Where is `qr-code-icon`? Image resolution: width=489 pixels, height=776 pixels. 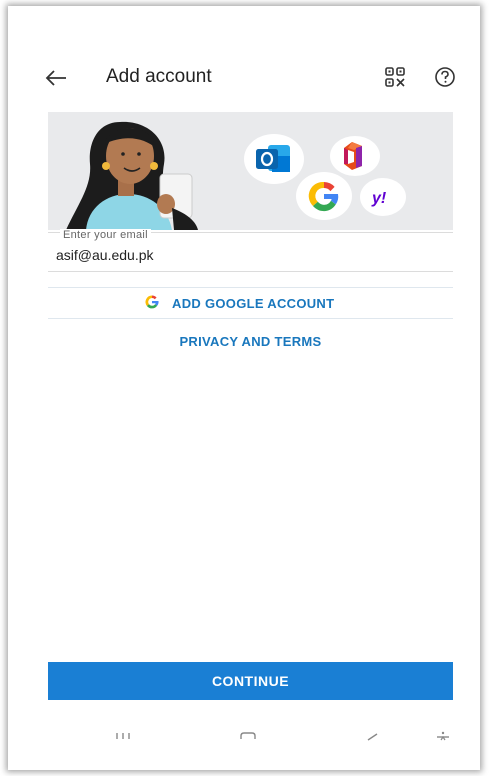
qr-code-icon is located at coordinates (395, 77).